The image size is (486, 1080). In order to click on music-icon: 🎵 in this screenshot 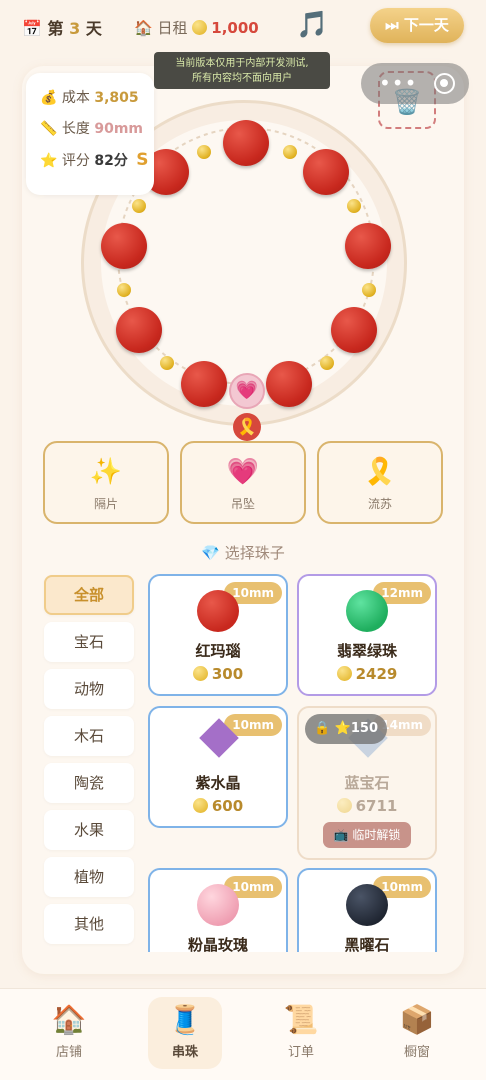, I will do `click(312, 25)`.